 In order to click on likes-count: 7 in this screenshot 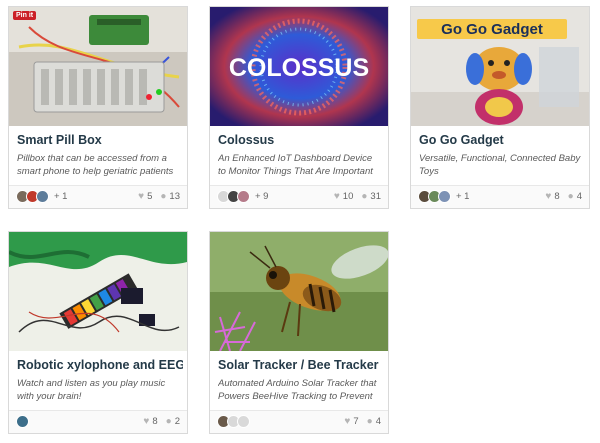, I will do `click(356, 421)`.